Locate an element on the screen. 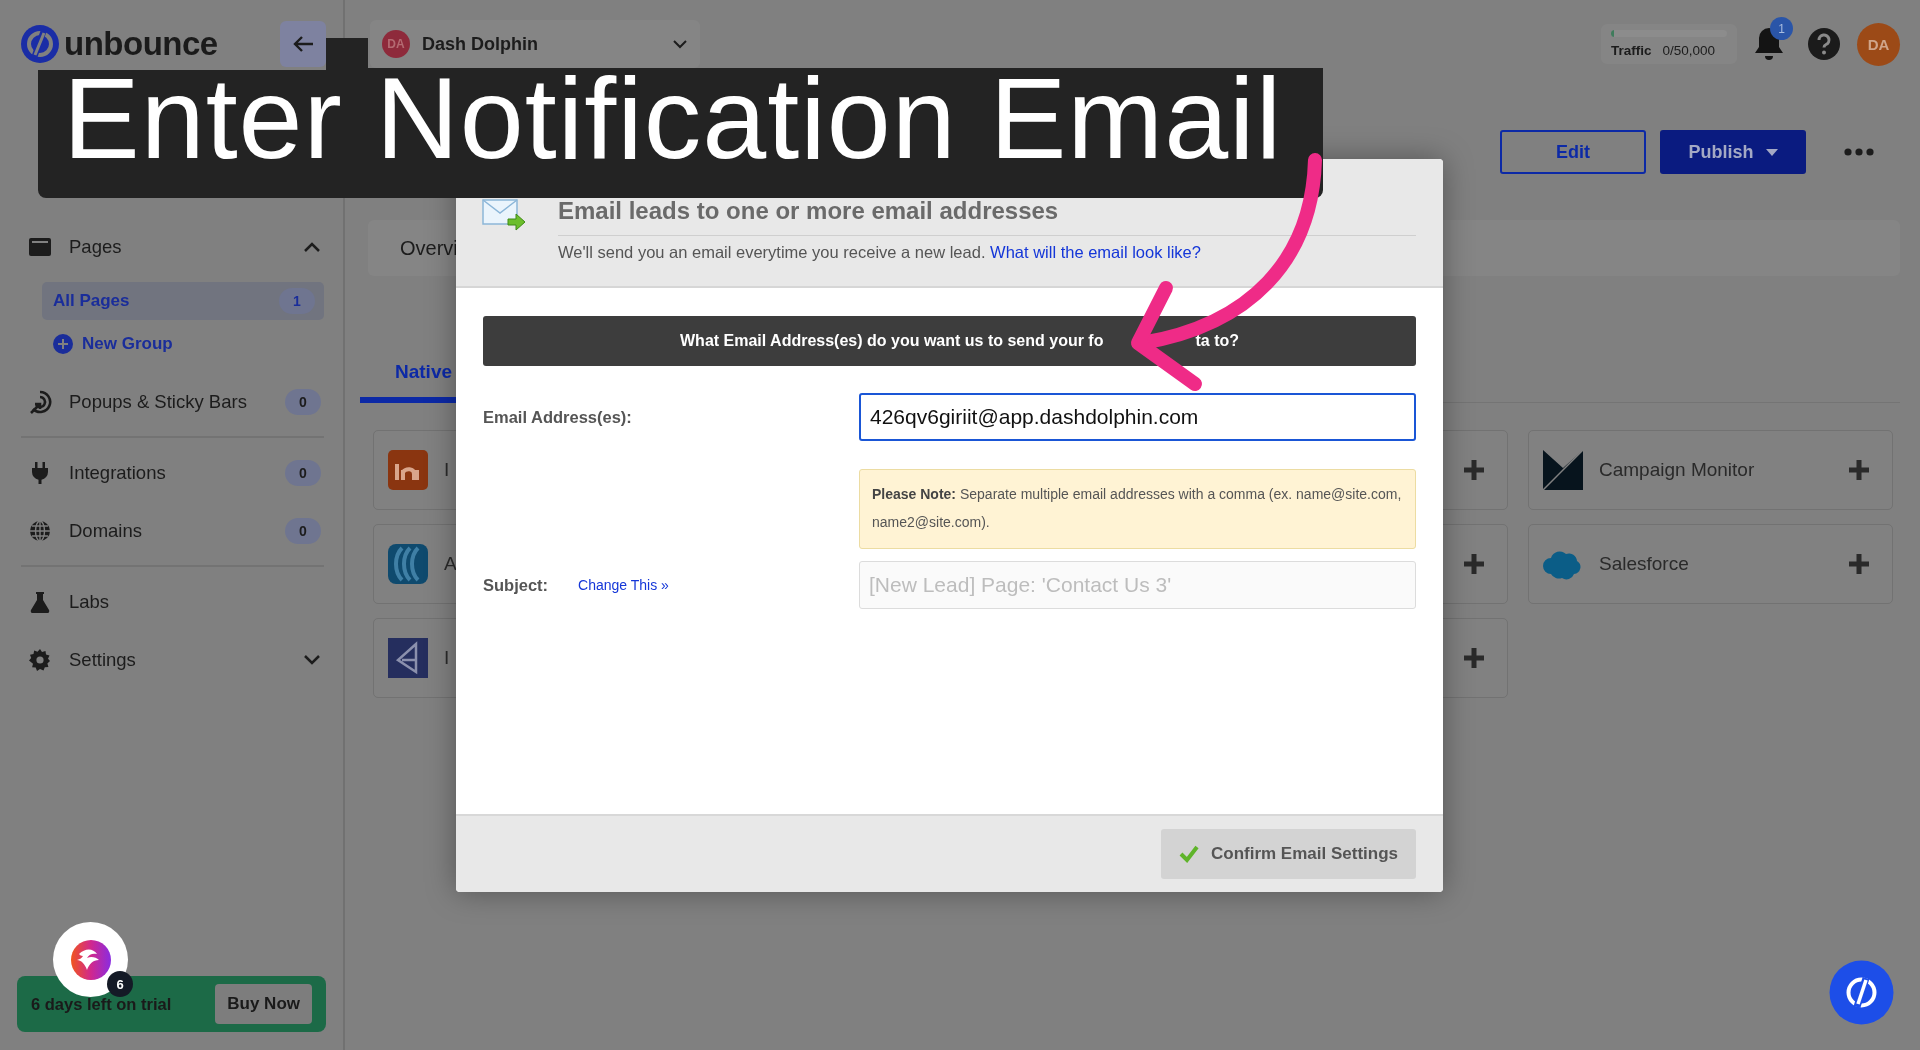 The image size is (1920, 1050). nav-item: Domains is located at coordinates (168, 531).